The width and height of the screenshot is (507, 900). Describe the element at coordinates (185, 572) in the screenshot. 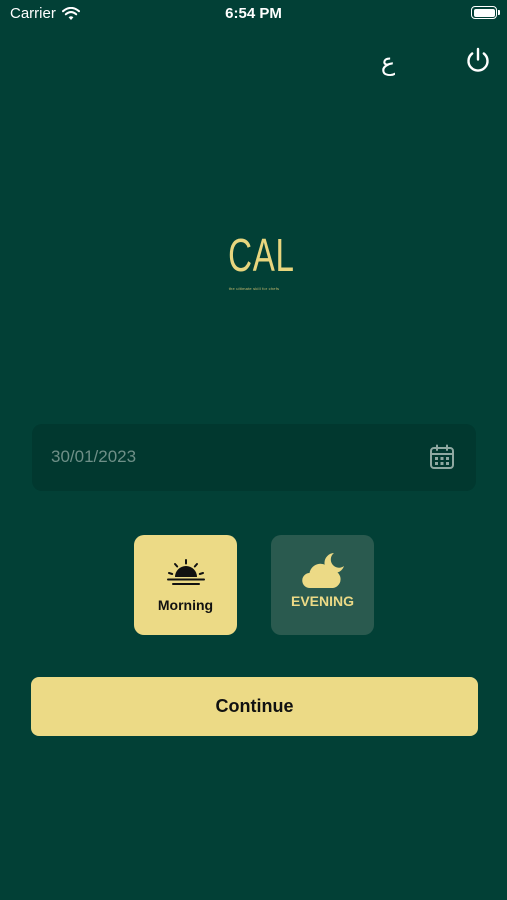

I see `sunrise-icon` at that location.